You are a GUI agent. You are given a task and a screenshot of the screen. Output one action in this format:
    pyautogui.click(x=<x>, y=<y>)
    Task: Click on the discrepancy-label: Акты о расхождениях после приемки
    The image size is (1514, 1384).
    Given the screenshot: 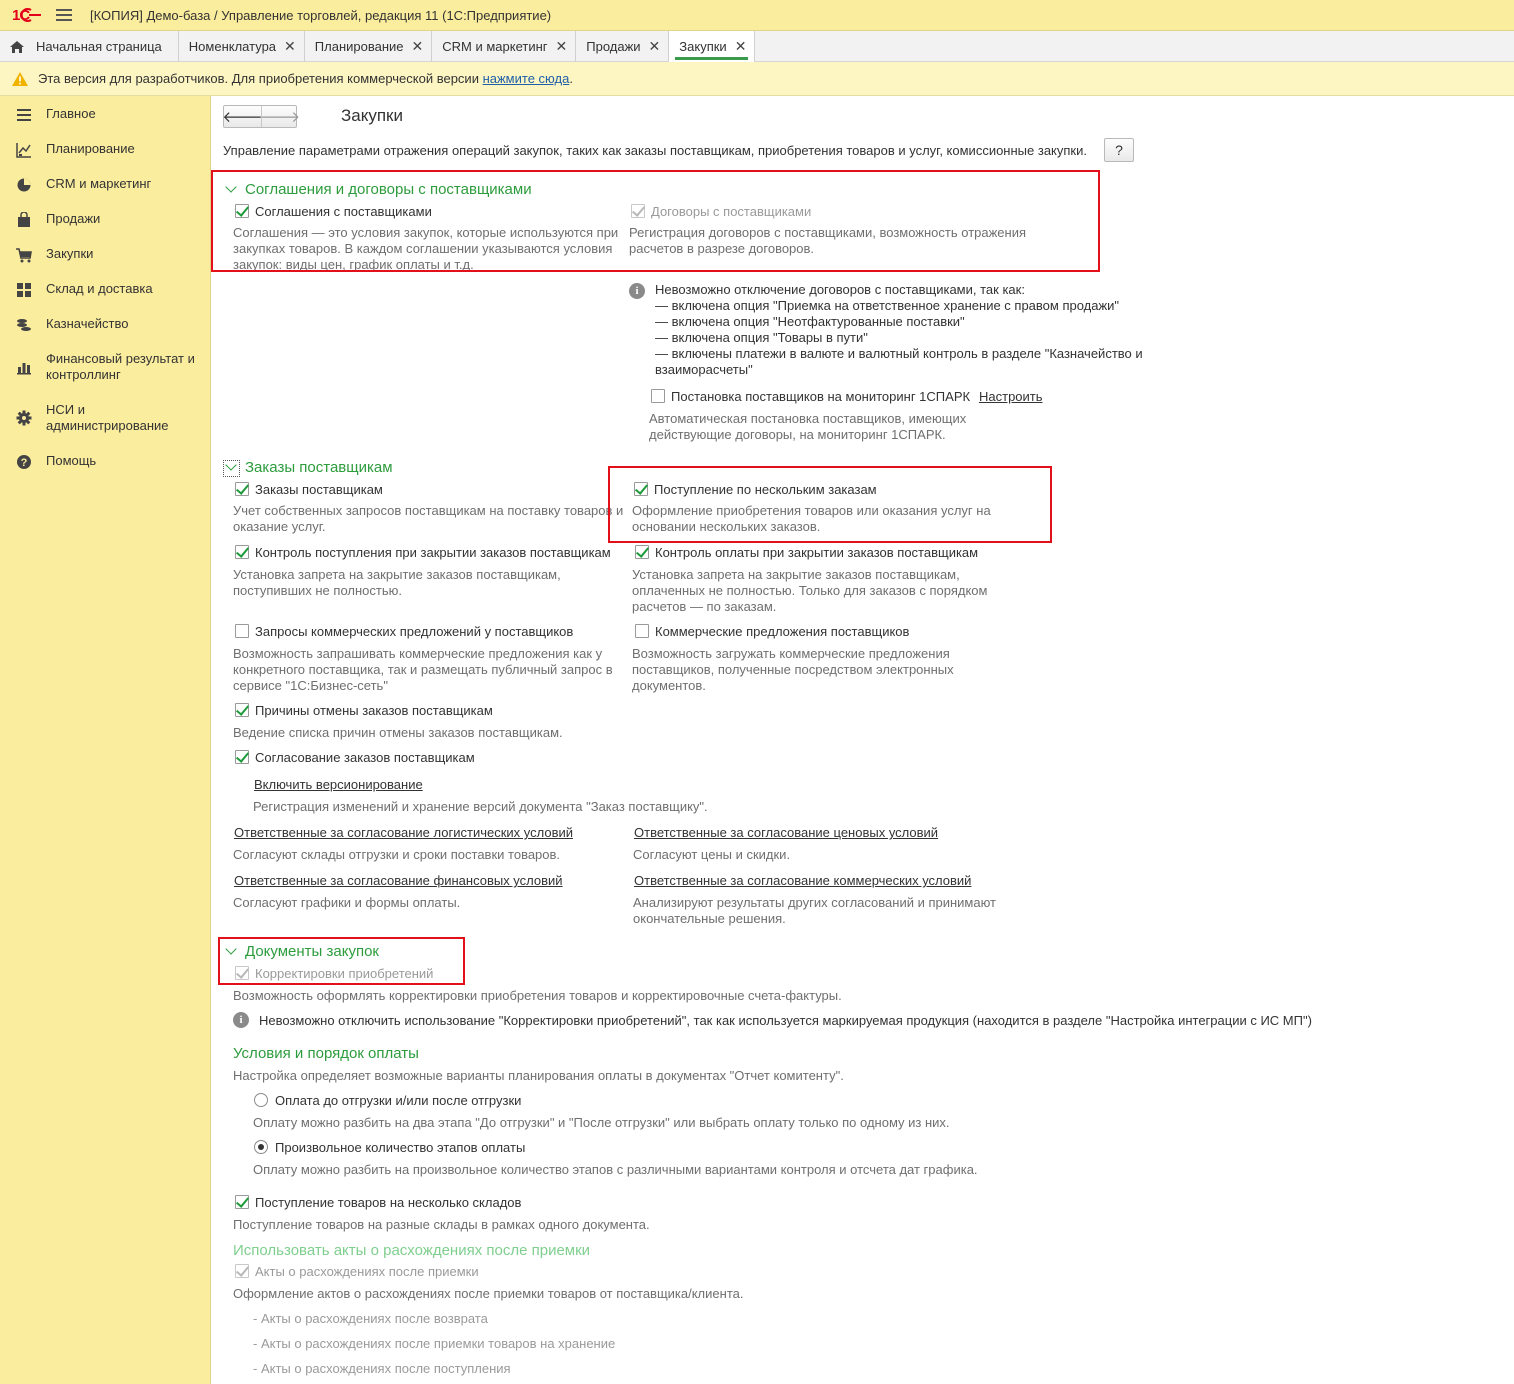 What is the action you would take?
    pyautogui.click(x=367, y=1271)
    